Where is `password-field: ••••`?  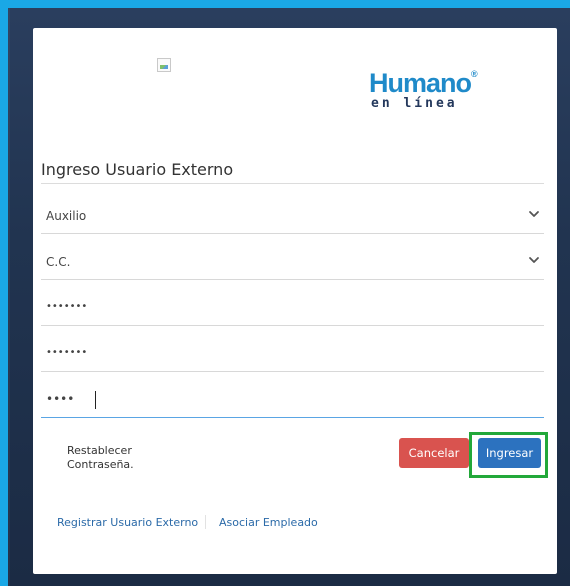 password-field: •••• is located at coordinates (292, 400).